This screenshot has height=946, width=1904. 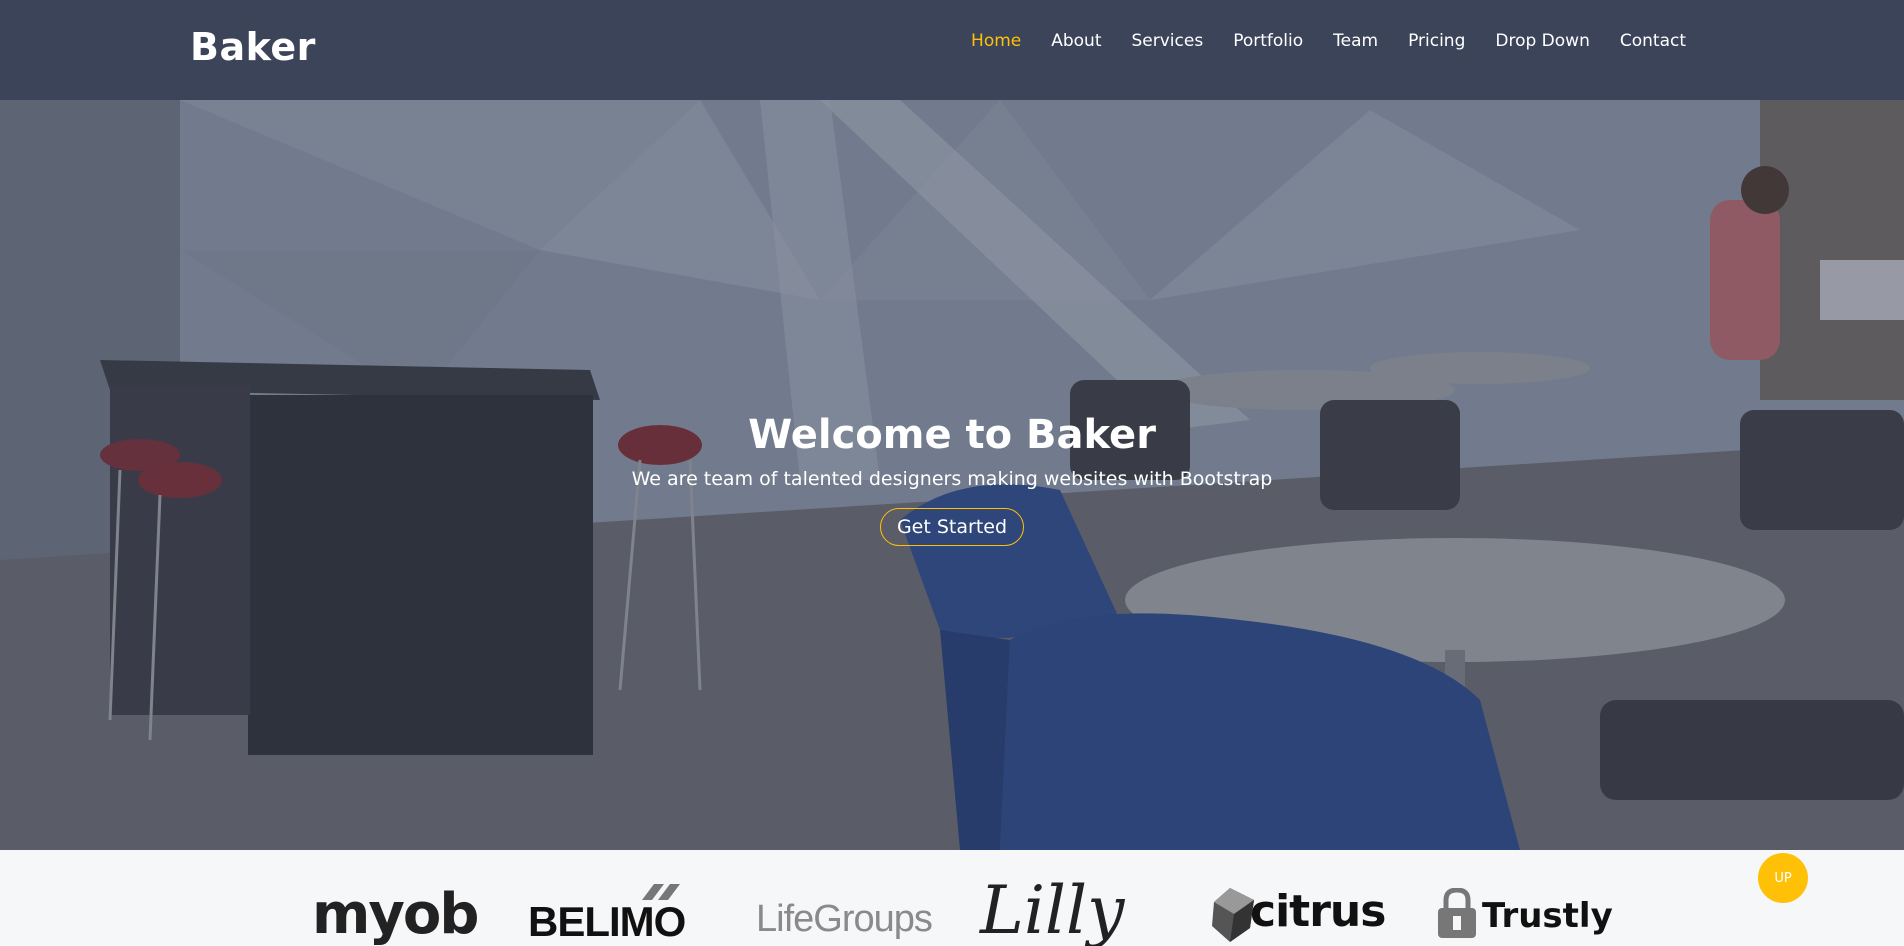 What do you see at coordinates (1076, 41) in the screenshot?
I see `nav-item-about: About` at bounding box center [1076, 41].